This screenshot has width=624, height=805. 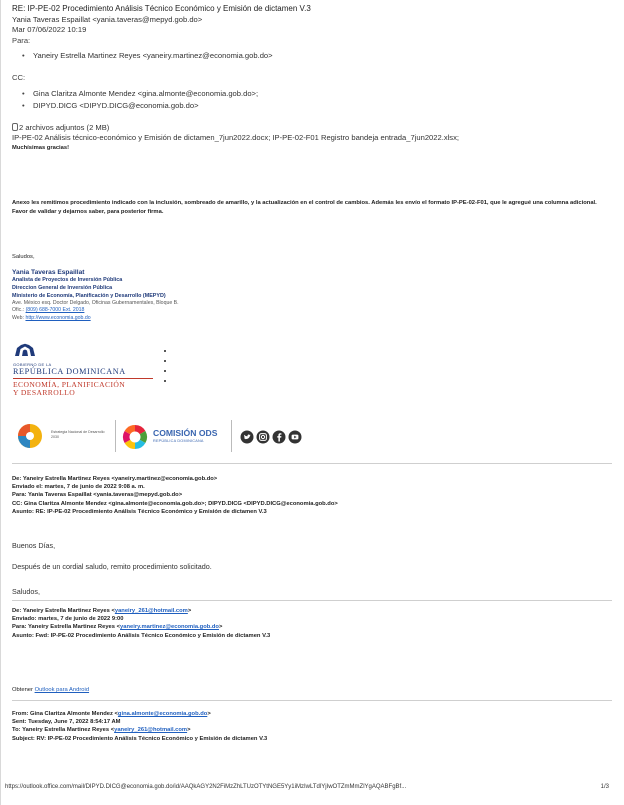 I want to click on fw2-to-link: yaneiry.martinez@economia.gob.do, so click(x=169, y=627).